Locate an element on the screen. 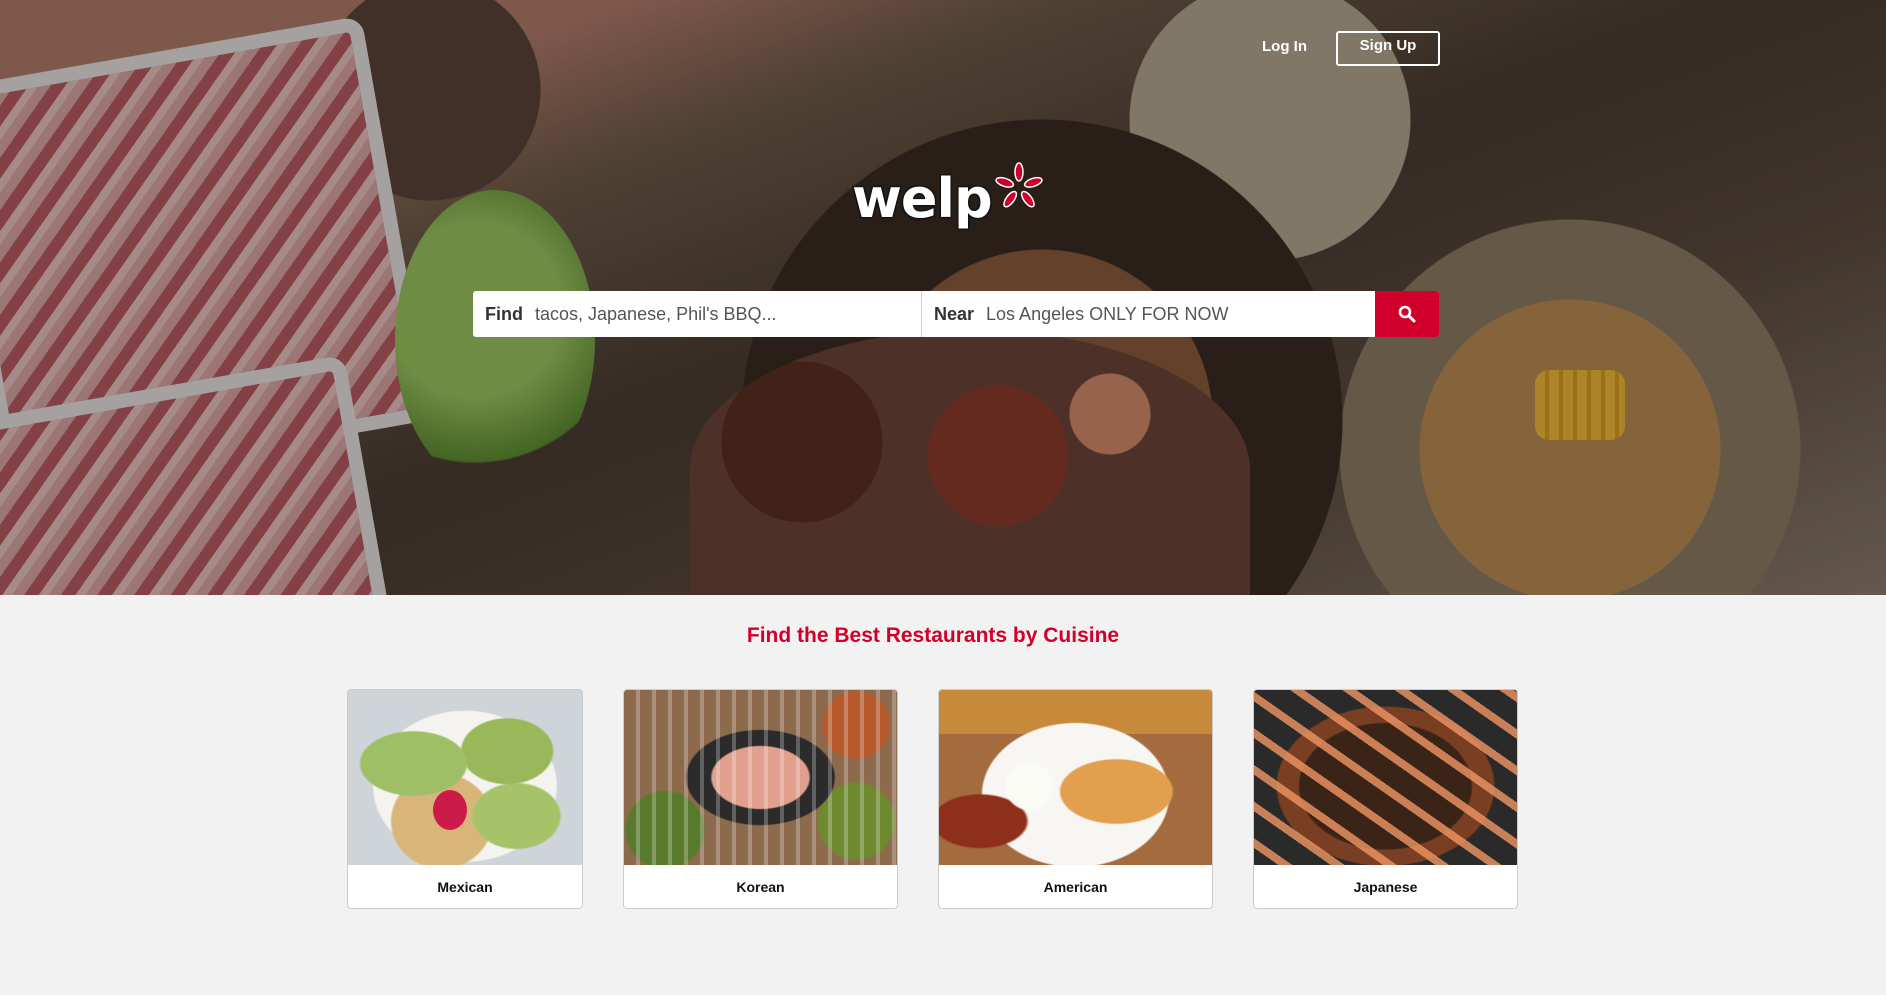 The width and height of the screenshot is (1886, 995). cuisine-image-american is located at coordinates (1075, 777).